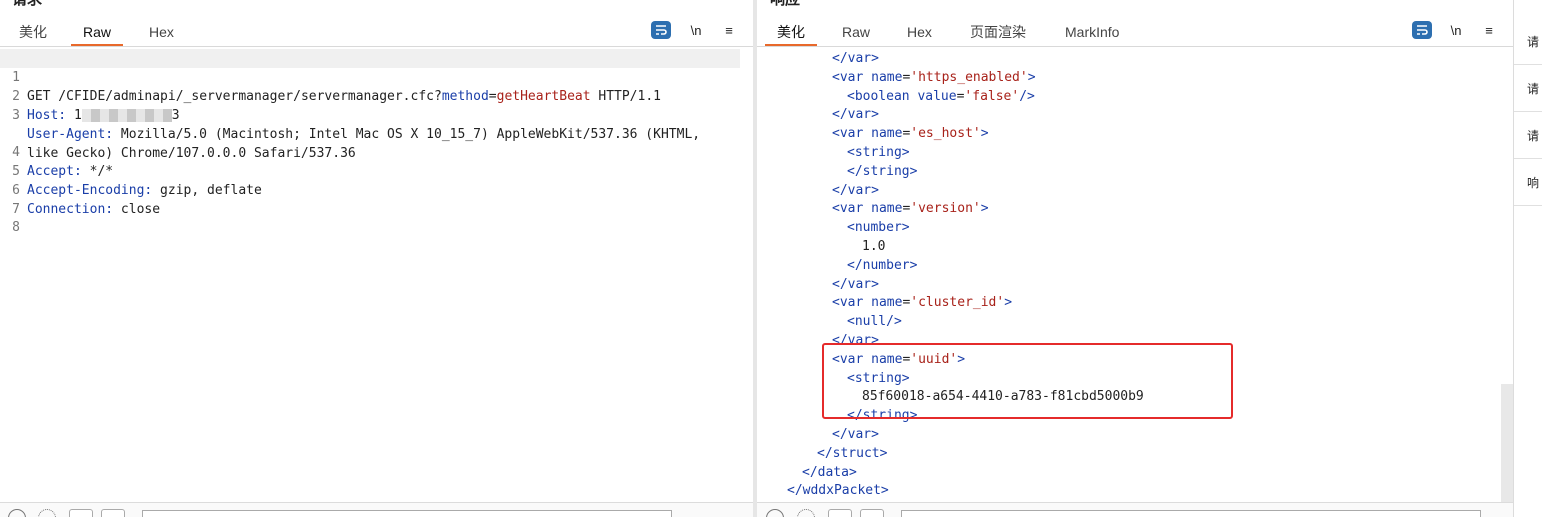  I want to click on response-line: <boolean value='false'/>, so click(941, 96).